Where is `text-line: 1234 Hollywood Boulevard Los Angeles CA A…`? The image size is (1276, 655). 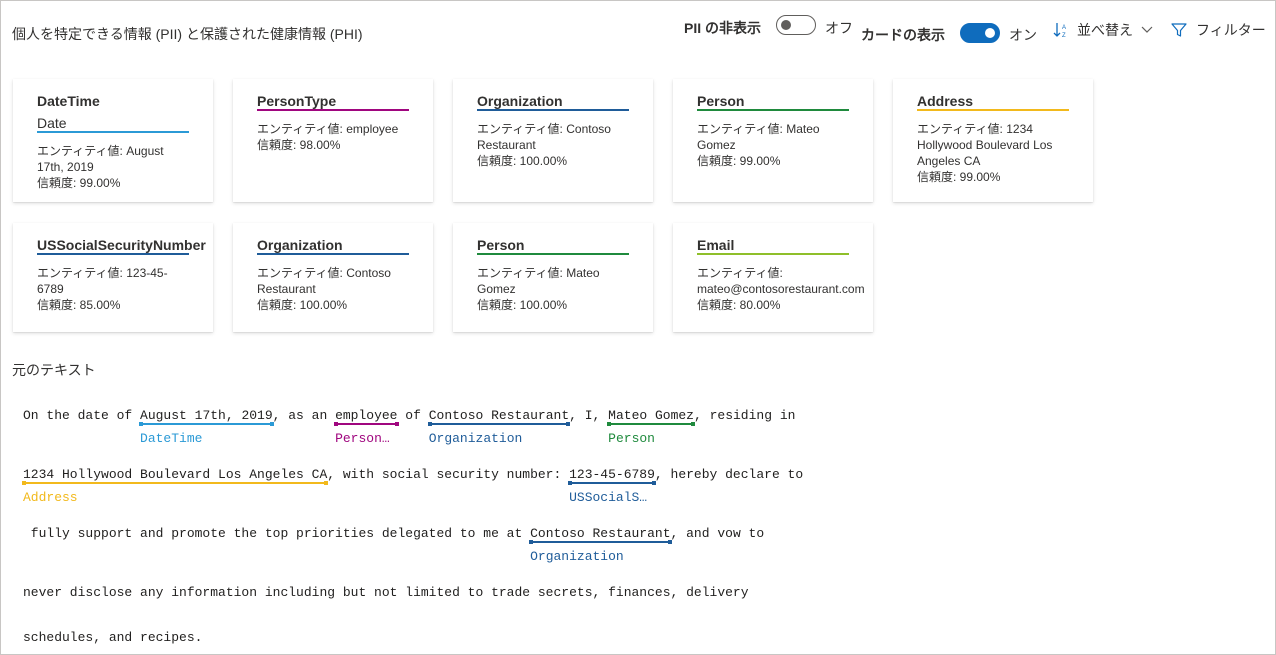 text-line: 1234 Hollywood Boulevard Los Angeles CA A… is located at coordinates (412, 486).